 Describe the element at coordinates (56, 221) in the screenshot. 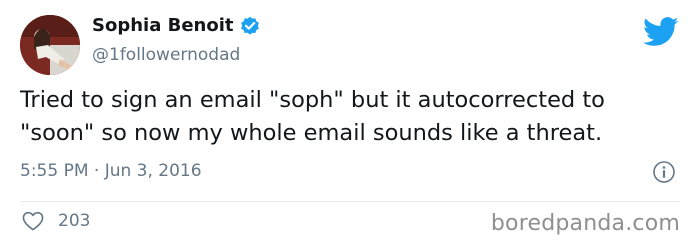

I see `like-action: 203` at that location.